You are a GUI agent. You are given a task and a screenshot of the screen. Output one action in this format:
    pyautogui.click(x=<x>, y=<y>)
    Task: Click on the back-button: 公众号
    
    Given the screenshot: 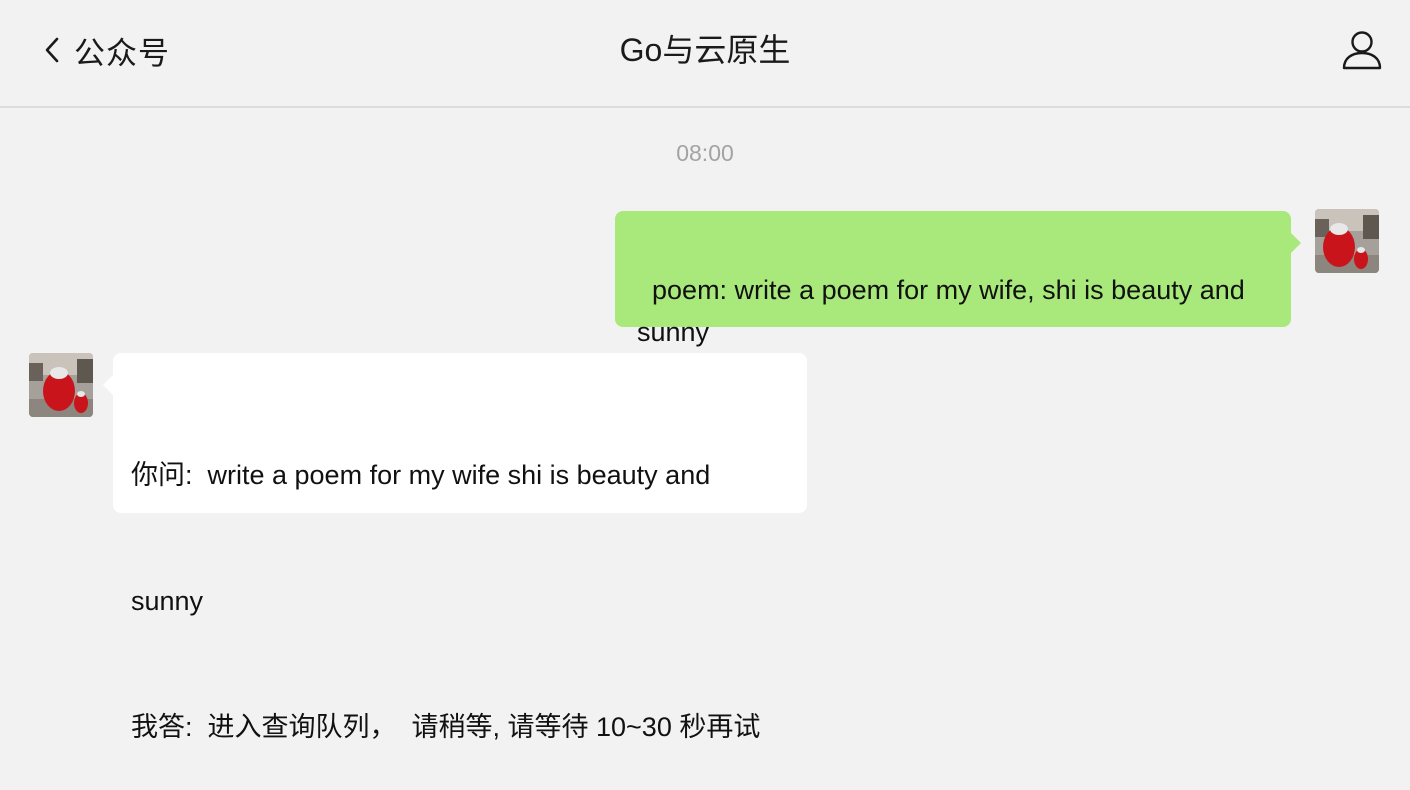 What is the action you would take?
    pyautogui.click(x=107, y=50)
    